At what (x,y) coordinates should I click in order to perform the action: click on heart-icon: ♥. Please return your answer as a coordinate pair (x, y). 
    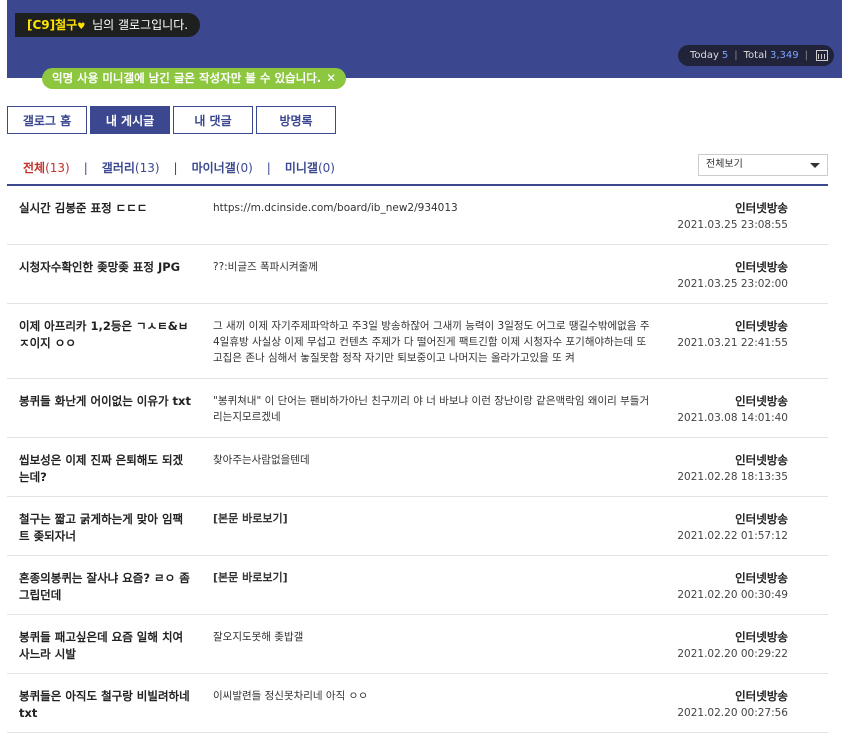
    Looking at the image, I should click on (81, 27).